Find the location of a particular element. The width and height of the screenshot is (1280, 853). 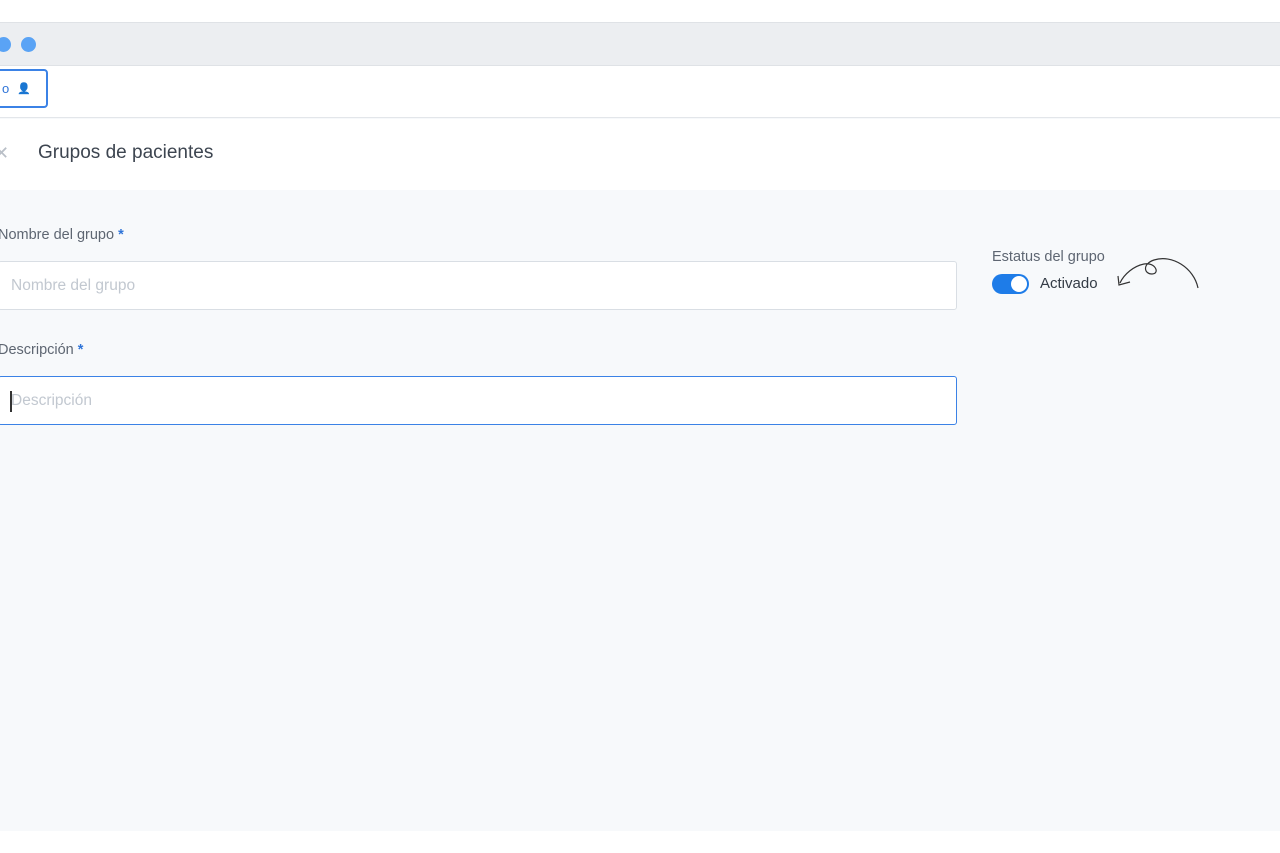

top-bar: o 👤 is located at coordinates (640, 92).